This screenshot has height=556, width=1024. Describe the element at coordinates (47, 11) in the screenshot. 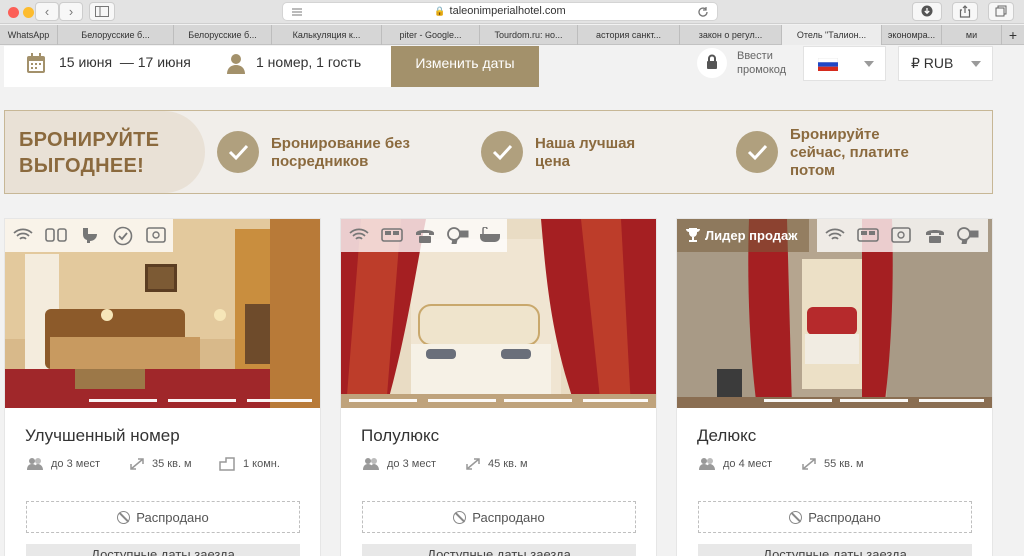

I see `back-button: ‹` at that location.